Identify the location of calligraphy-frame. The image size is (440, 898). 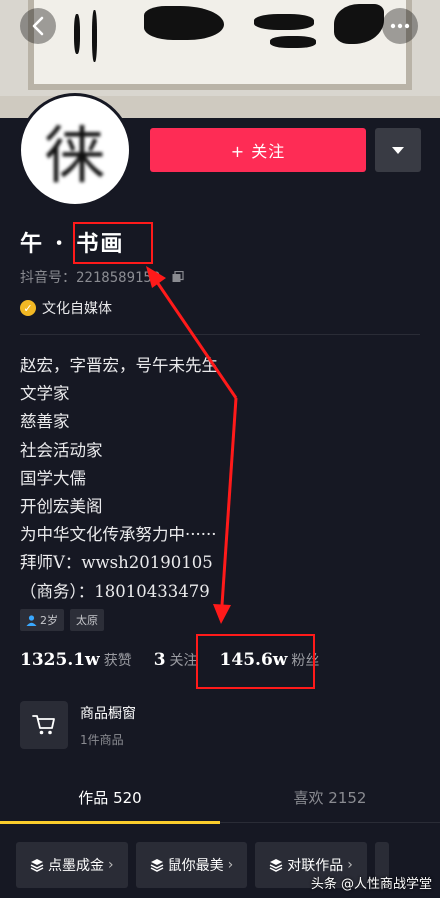
(220, 45).